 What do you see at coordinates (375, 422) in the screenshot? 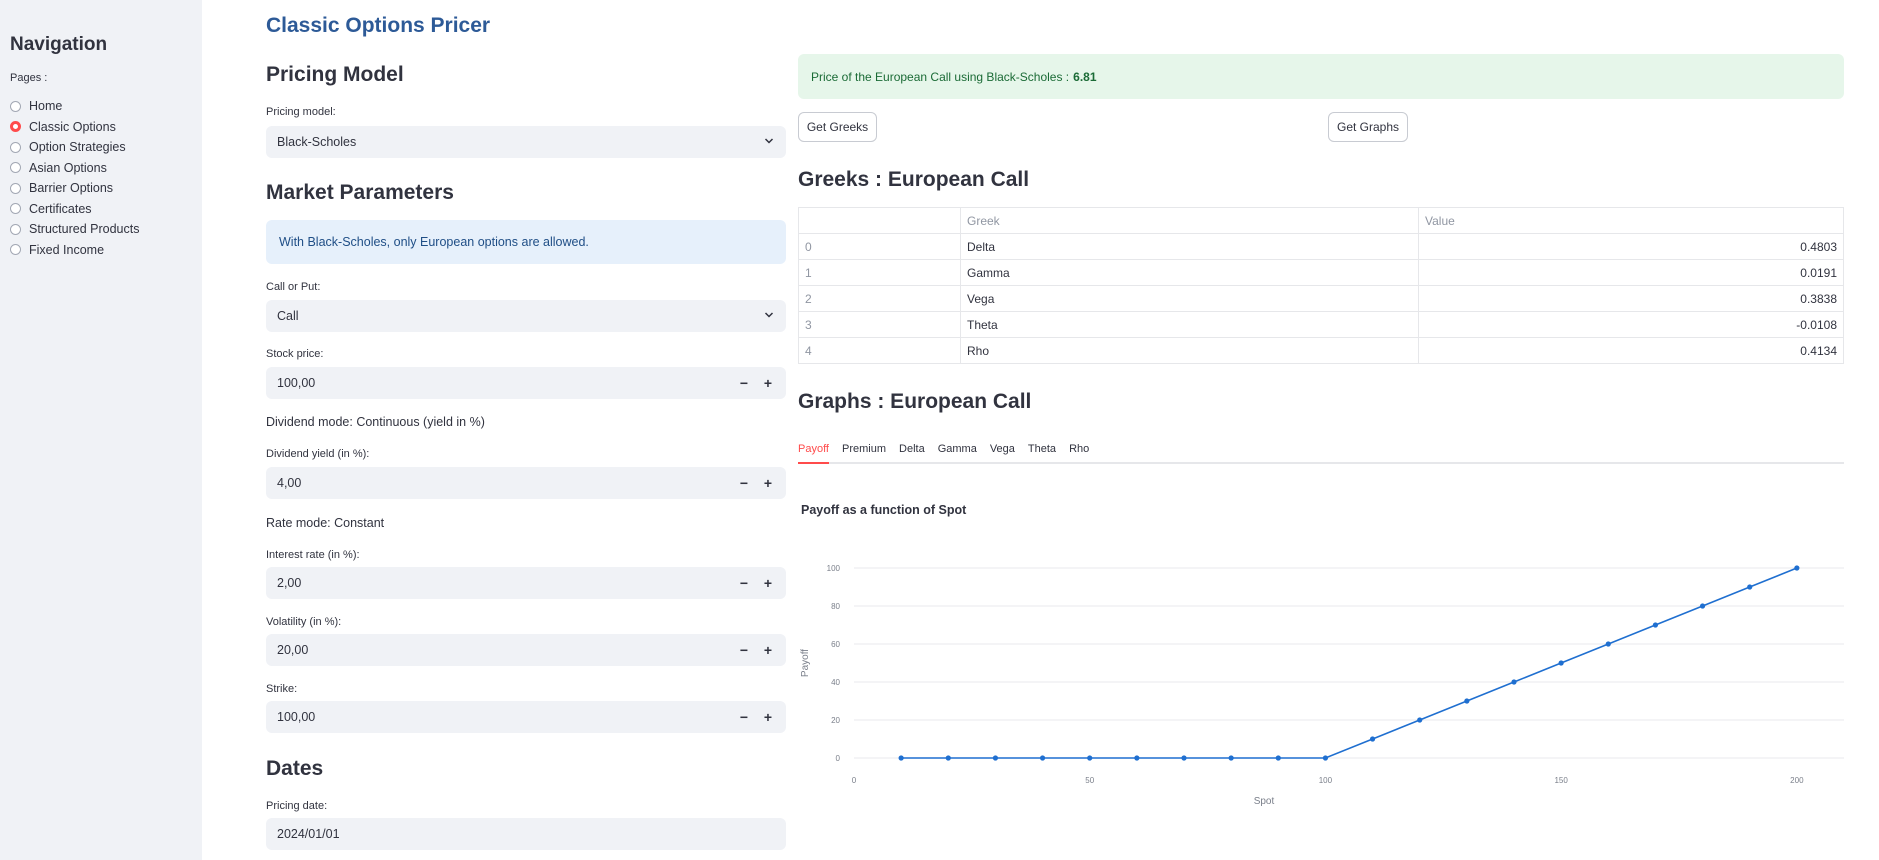
I see `dividend-mode-text: Dividend mode: Continuous (yield in %)` at bounding box center [375, 422].